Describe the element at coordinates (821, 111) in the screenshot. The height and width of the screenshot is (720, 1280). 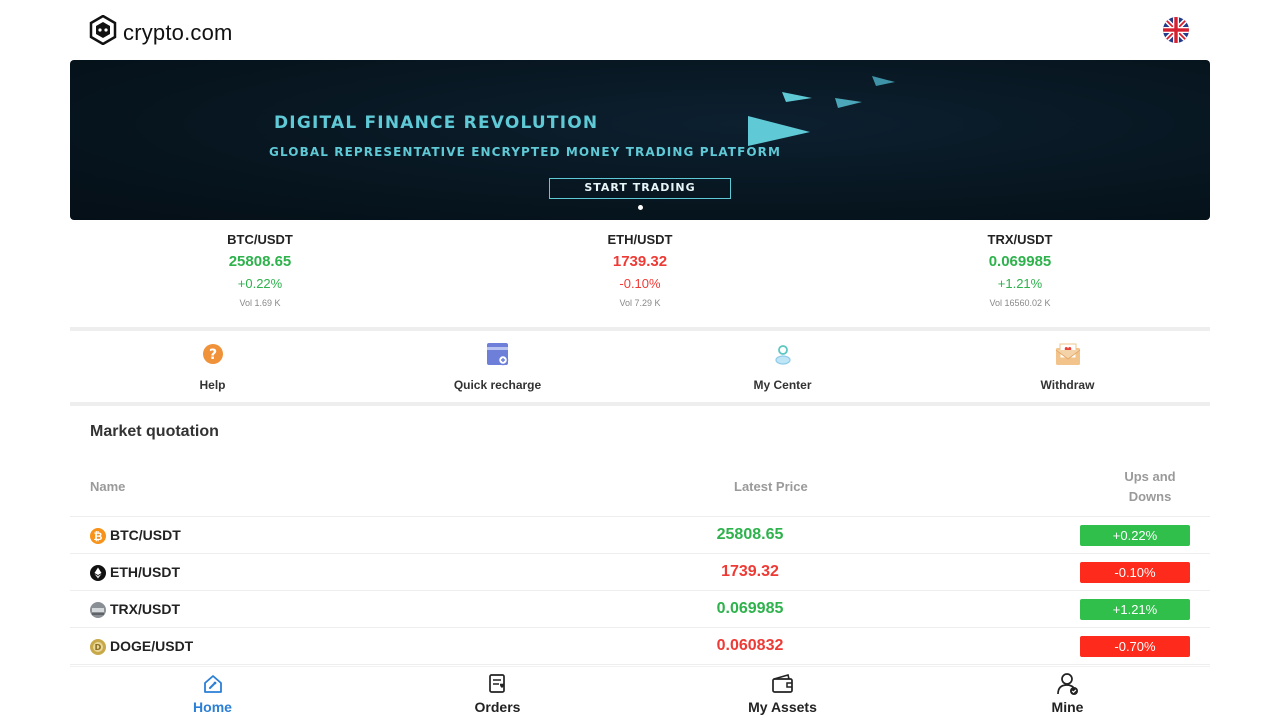
I see `banner-arrows-graphic` at that location.